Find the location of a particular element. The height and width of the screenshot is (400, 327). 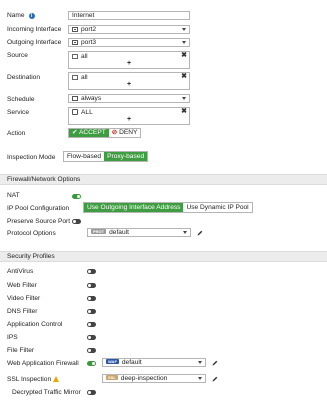

ssl-inspection-label: SSL Inspection is located at coordinates (33, 380).